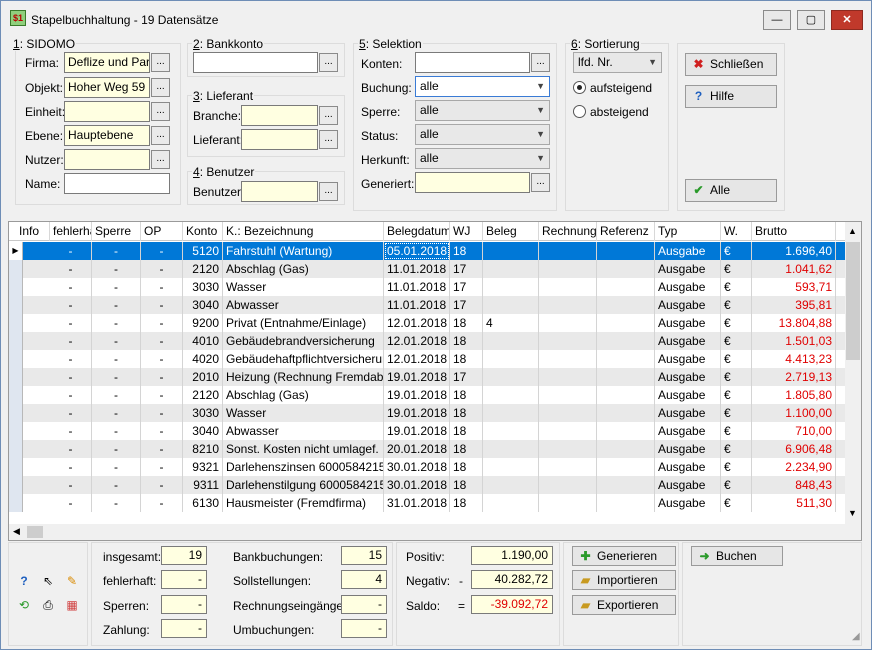 This screenshot has height=650, width=872. Describe the element at coordinates (731, 190) in the screenshot. I see `all-button: ✔ Alle` at that location.